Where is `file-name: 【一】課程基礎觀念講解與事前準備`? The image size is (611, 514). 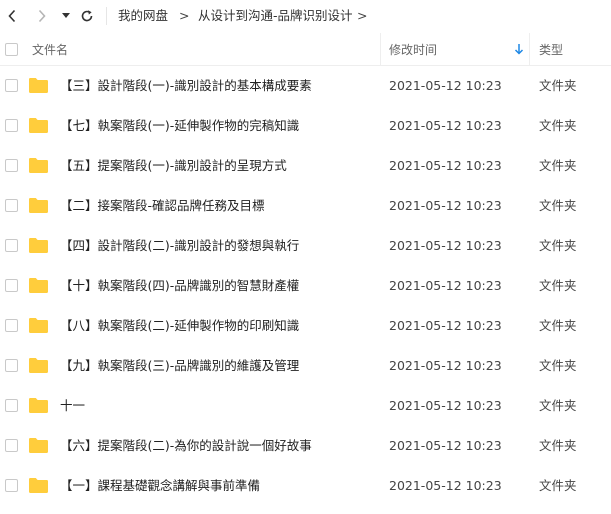 file-name: 【一】課程基礎觀念講解與事前準備 is located at coordinates (160, 486).